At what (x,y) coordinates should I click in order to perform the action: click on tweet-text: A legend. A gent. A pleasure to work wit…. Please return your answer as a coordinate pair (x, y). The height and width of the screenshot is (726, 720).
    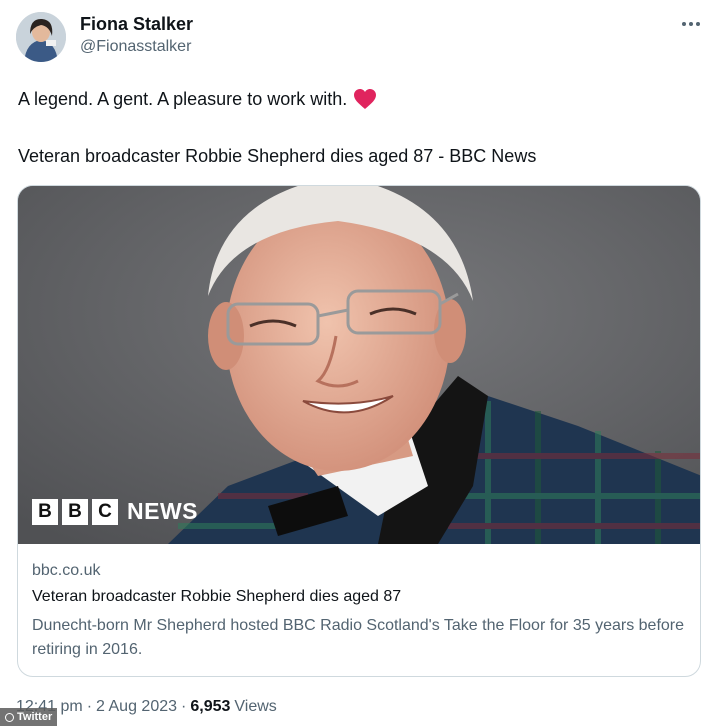
    Looking at the image, I should click on (183, 98).